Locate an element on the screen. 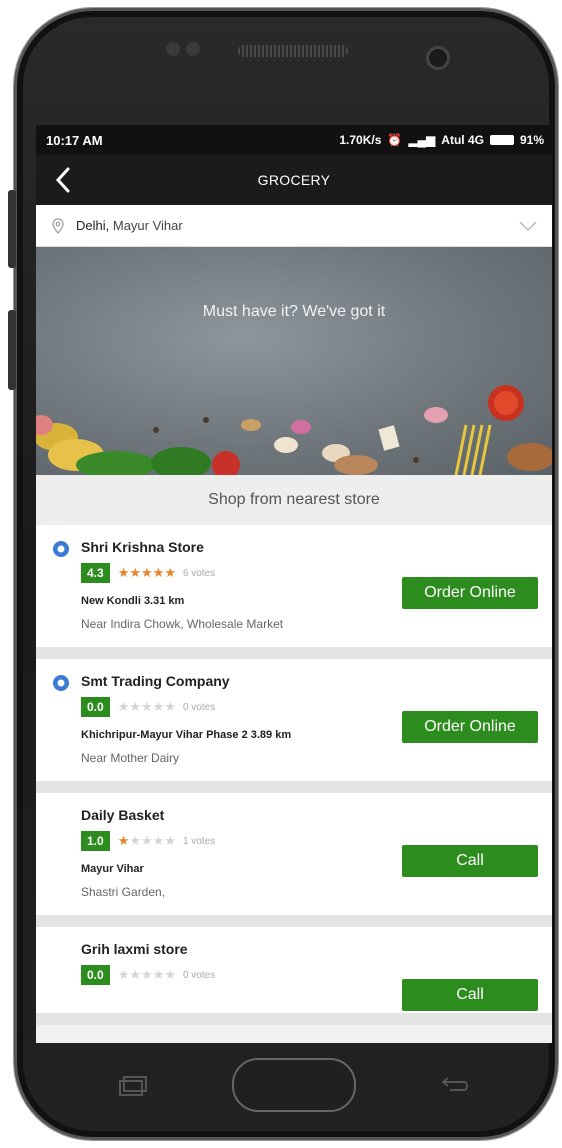  location-selector: Delhi, Mayur Vihar is located at coordinates (294, 226).